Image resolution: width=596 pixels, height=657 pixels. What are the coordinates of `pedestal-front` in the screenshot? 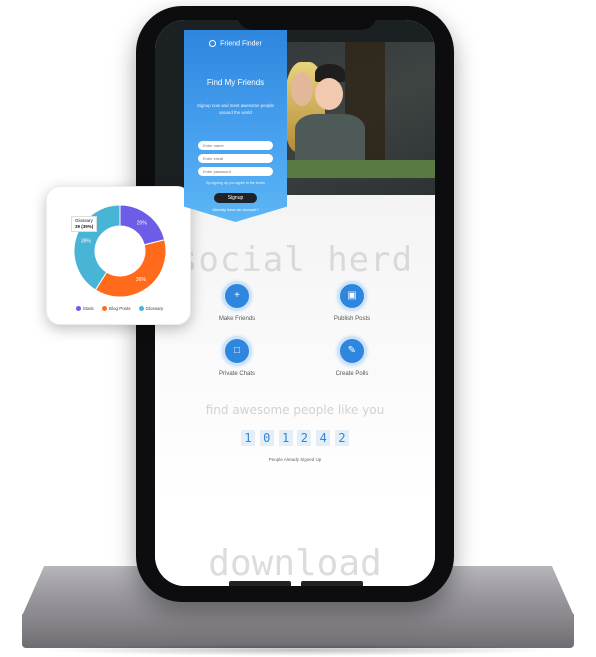 It's located at (298, 631).